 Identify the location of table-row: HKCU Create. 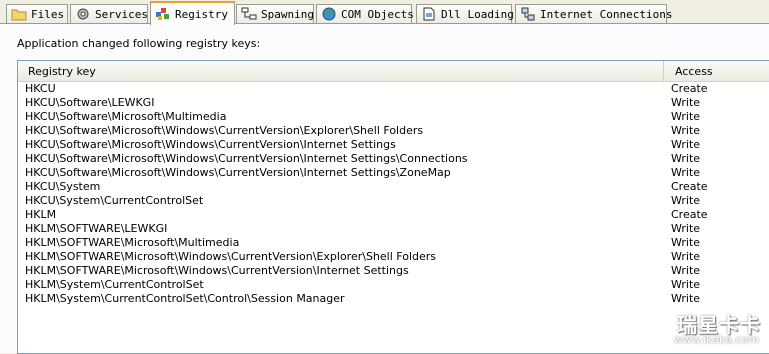
(393, 89).